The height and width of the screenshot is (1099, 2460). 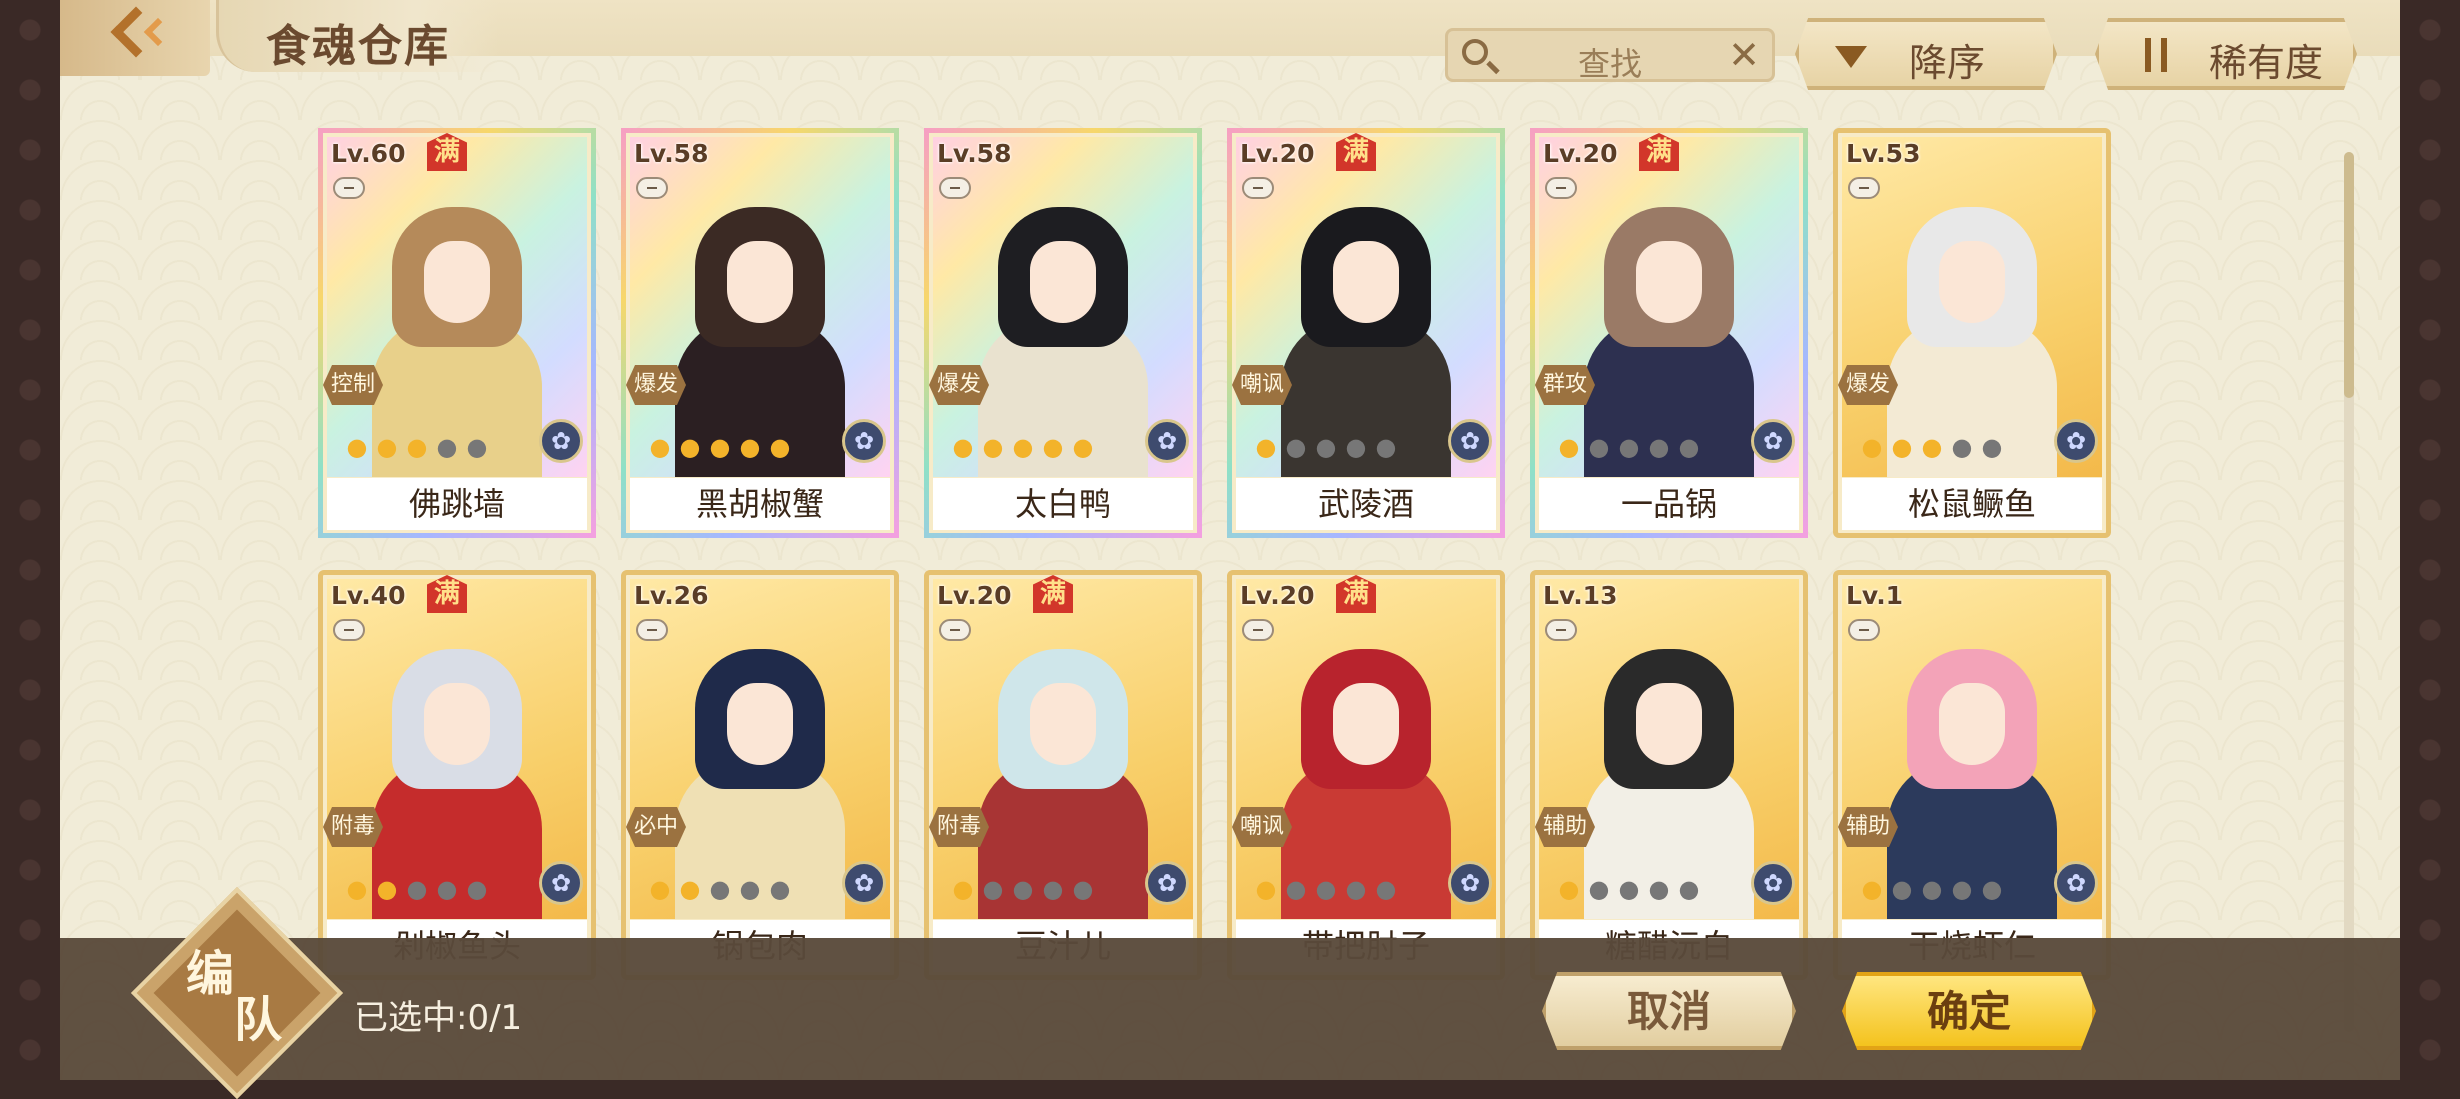 I want to click on role-tag: 辅助, so click(x=1868, y=827).